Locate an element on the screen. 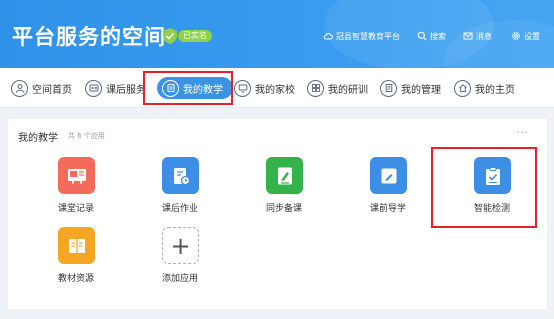  classroom-icon is located at coordinates (76, 175).